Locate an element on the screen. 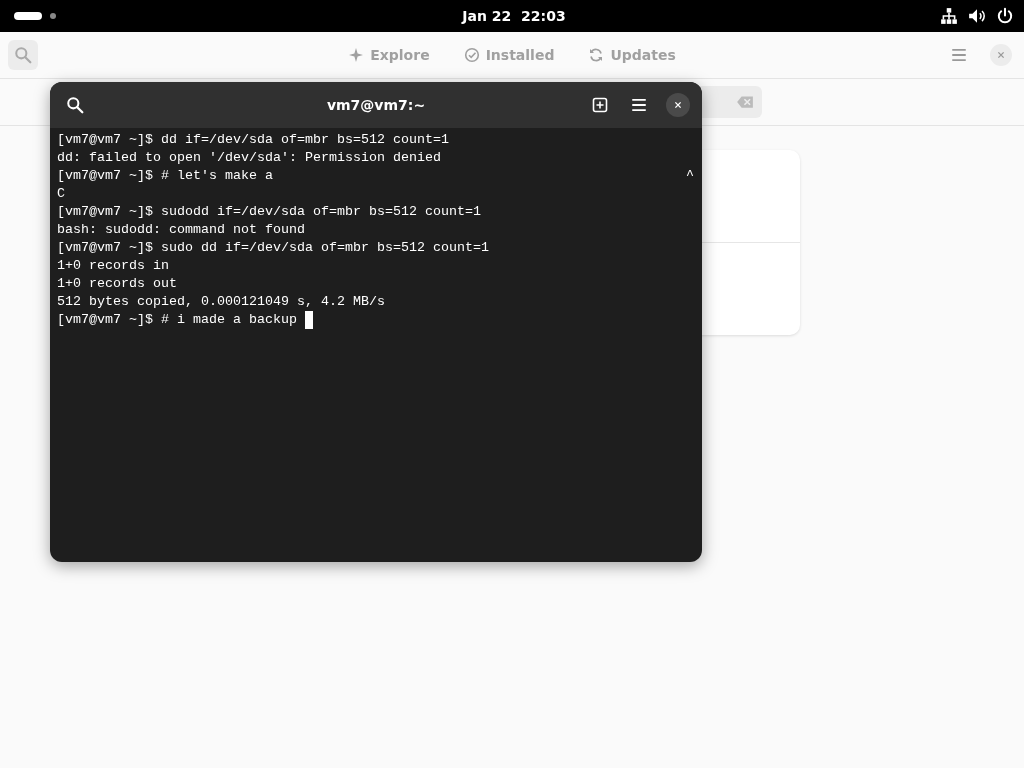 This screenshot has width=1024, height=768. tab: Installed is located at coordinates (509, 55).